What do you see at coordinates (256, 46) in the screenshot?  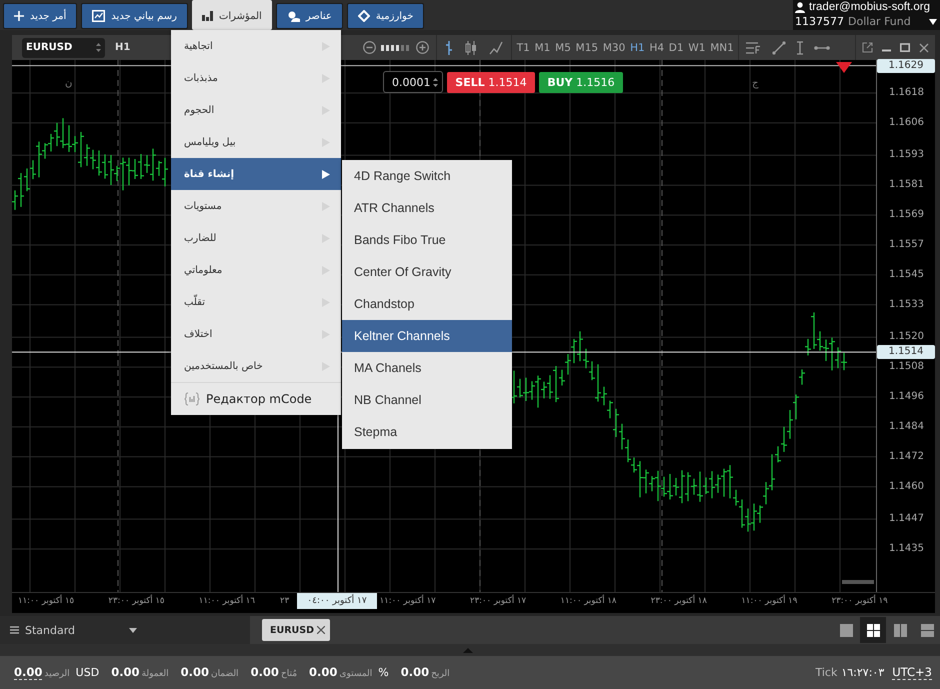 I see `menu-item: اتجاهية` at bounding box center [256, 46].